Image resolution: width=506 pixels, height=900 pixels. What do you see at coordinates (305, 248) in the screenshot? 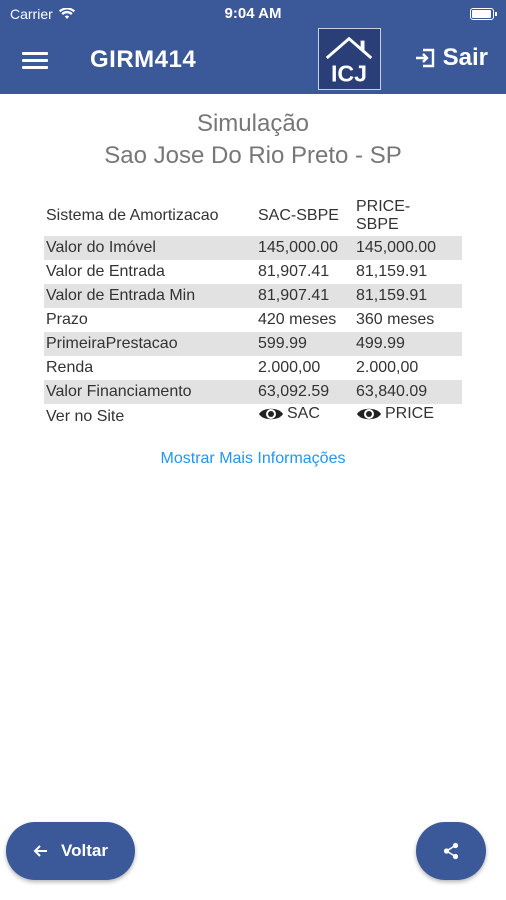
I see `sac-value: 145,000.00` at bounding box center [305, 248].